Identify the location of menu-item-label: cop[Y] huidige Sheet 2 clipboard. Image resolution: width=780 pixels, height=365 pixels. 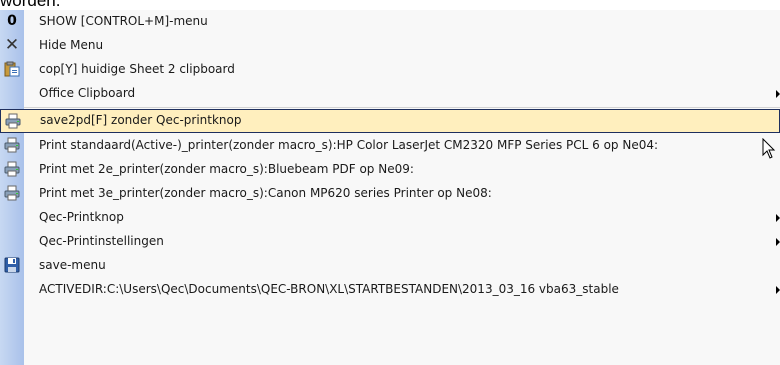
(137, 69).